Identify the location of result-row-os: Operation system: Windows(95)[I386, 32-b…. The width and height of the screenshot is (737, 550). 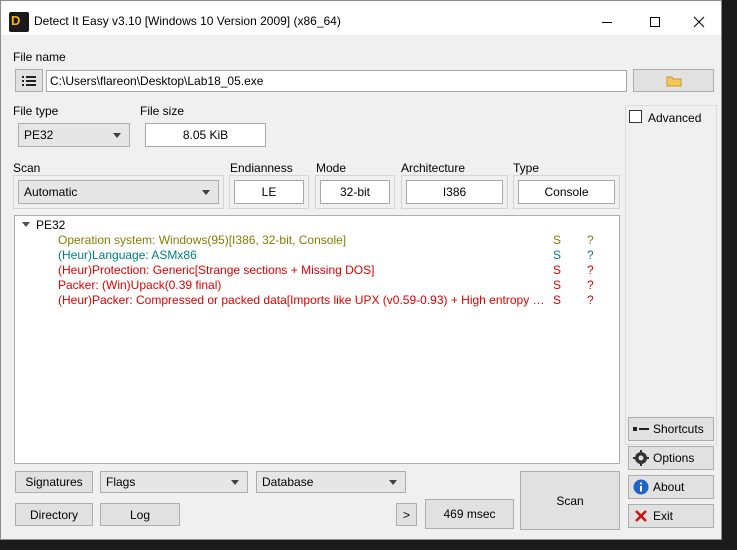
(318, 240).